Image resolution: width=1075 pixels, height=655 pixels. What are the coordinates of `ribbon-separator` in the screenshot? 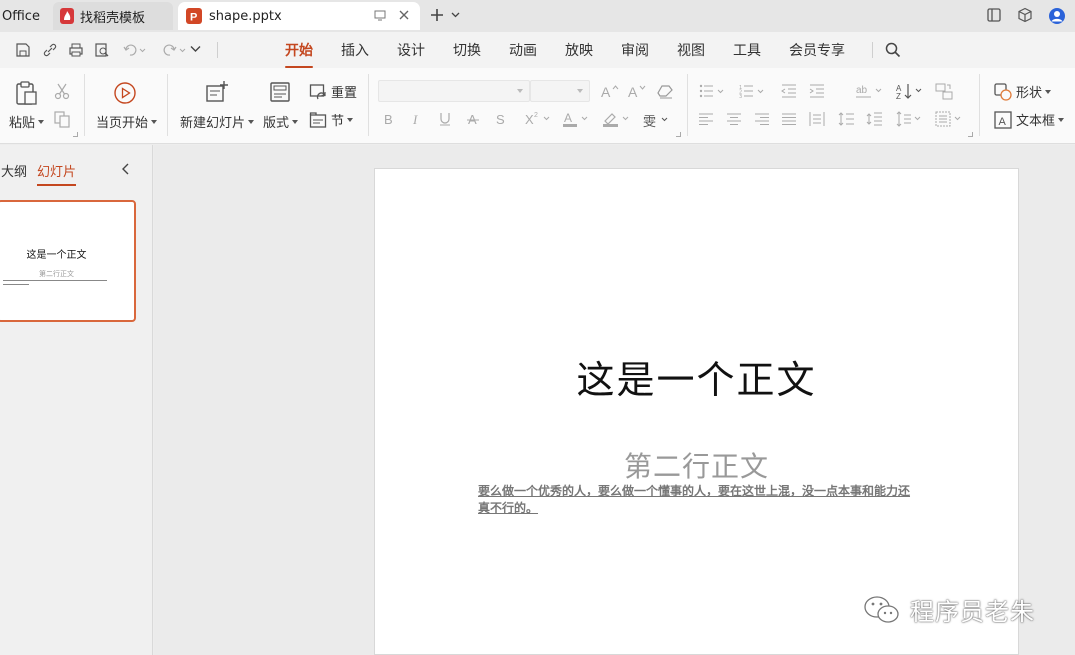 It's located at (687, 105).